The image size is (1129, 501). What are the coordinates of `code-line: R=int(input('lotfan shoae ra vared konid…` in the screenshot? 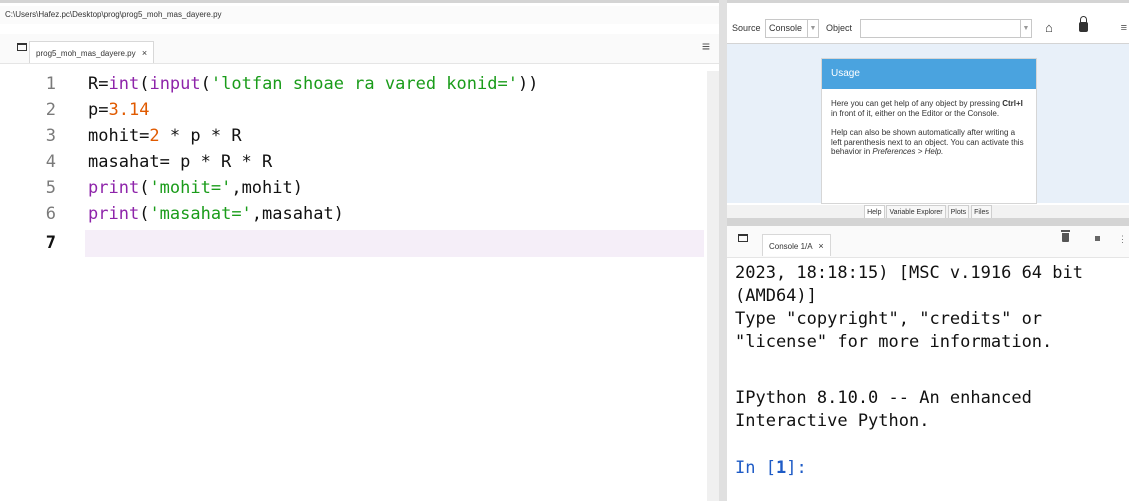 It's located at (313, 84).